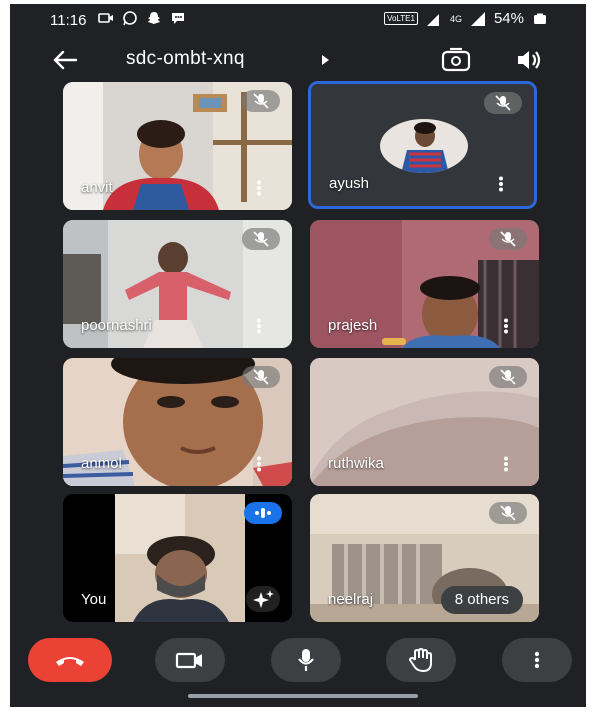 This screenshot has height=711, width=596. I want to click on raise-hand-button, so click(421, 660).